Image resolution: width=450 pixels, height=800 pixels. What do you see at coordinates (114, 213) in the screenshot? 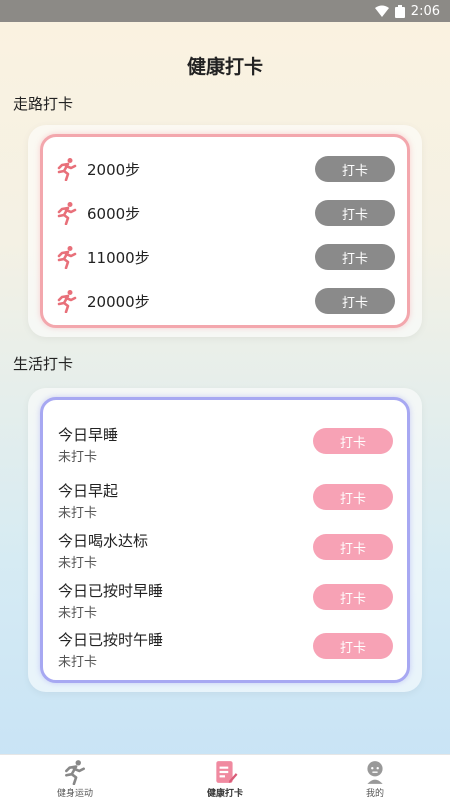
I see `walk-label: 6000步` at bounding box center [114, 213].